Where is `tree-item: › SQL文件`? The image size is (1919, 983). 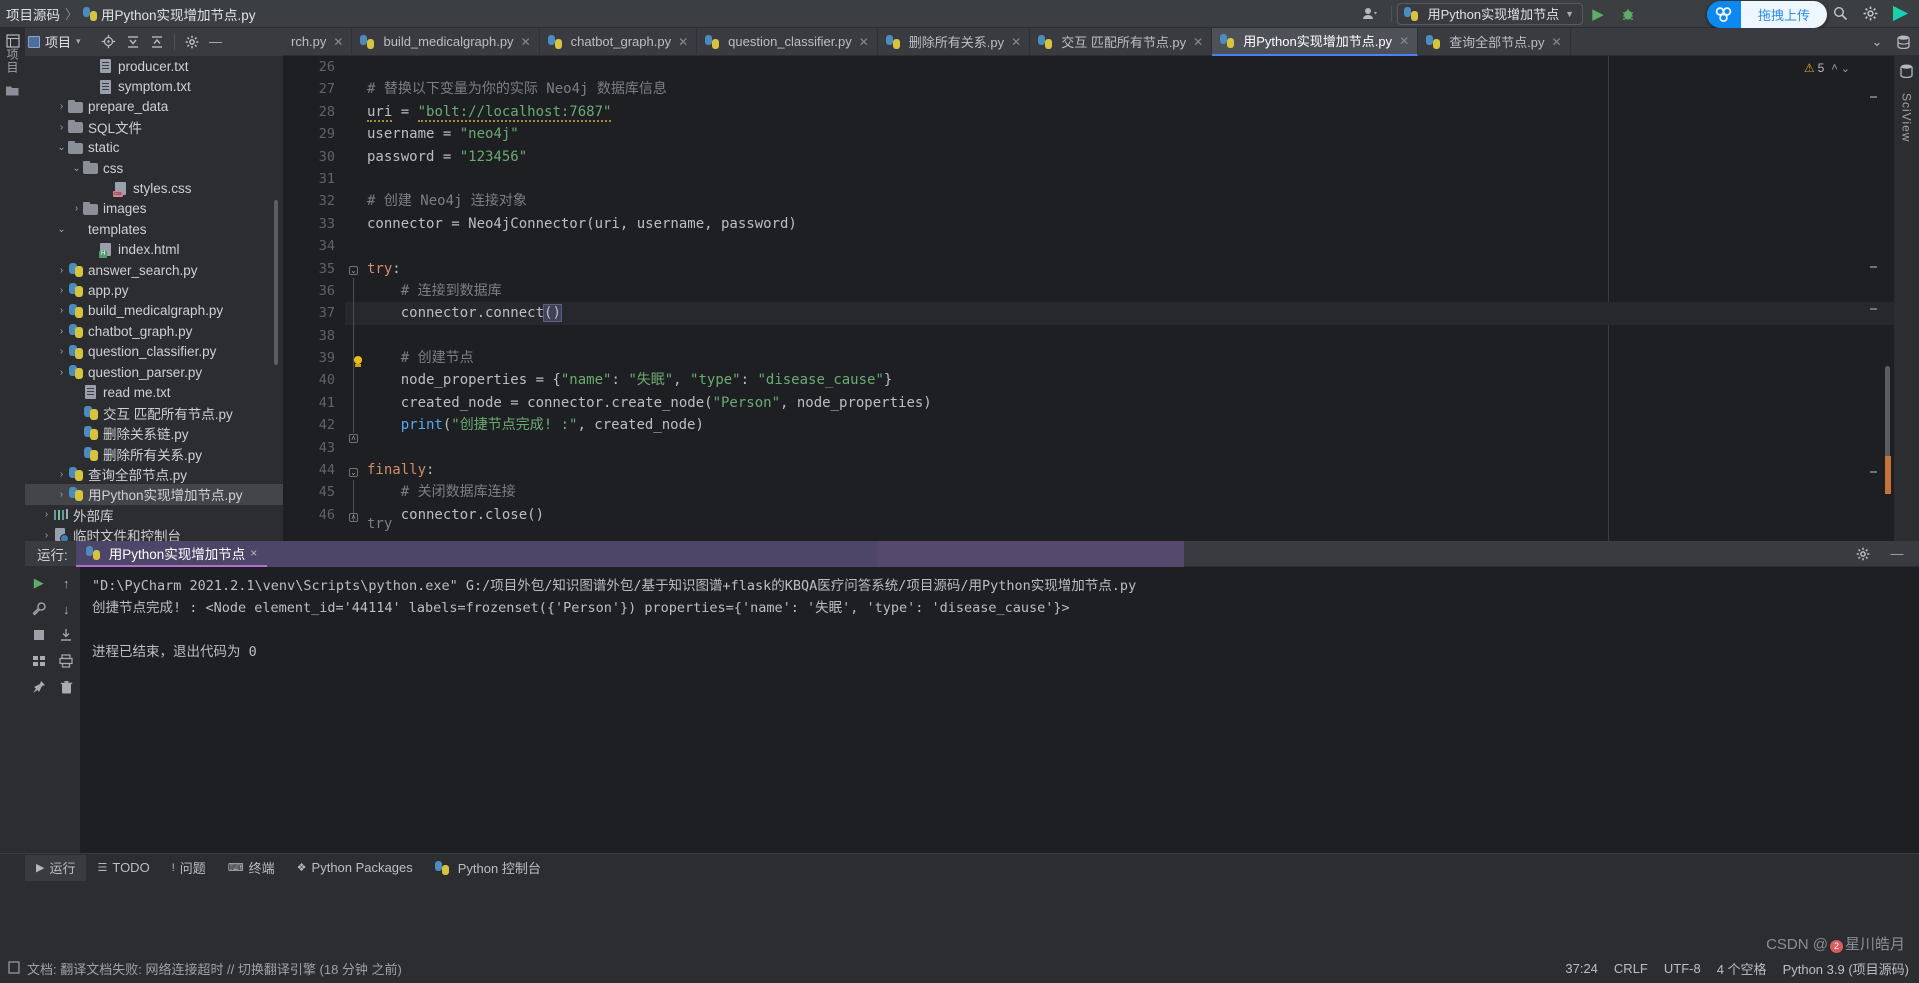 tree-item: › SQL文件 is located at coordinates (154, 127).